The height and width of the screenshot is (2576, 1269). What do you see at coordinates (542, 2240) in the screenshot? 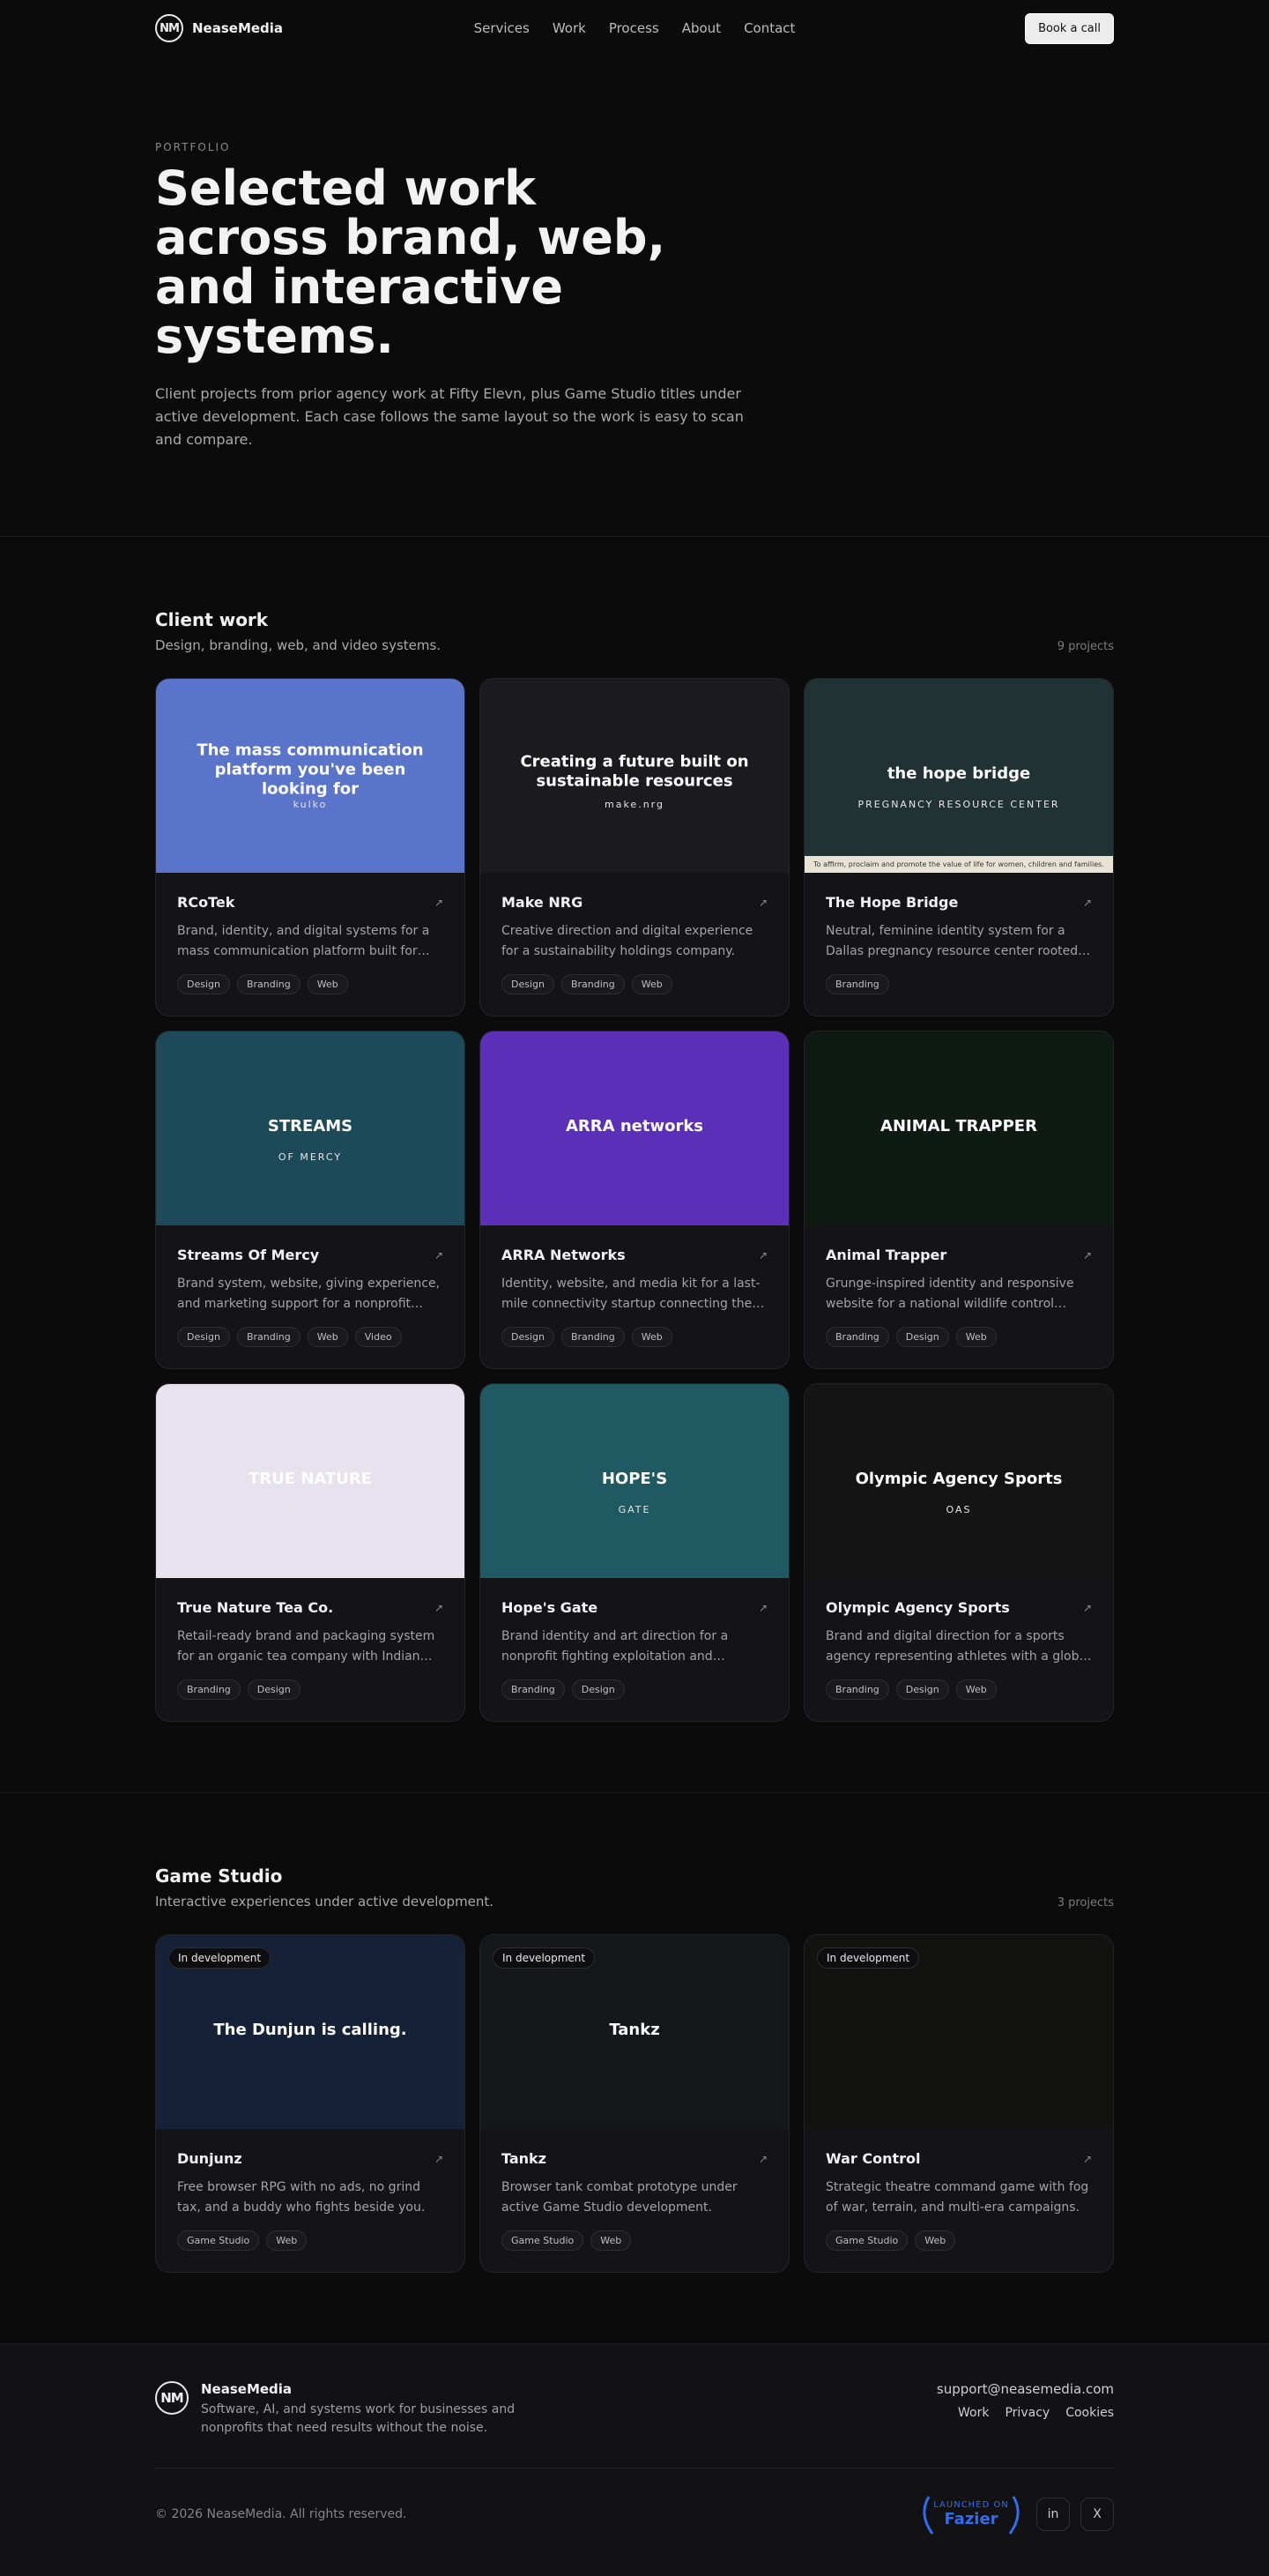
I see `tag: Game Studio` at bounding box center [542, 2240].